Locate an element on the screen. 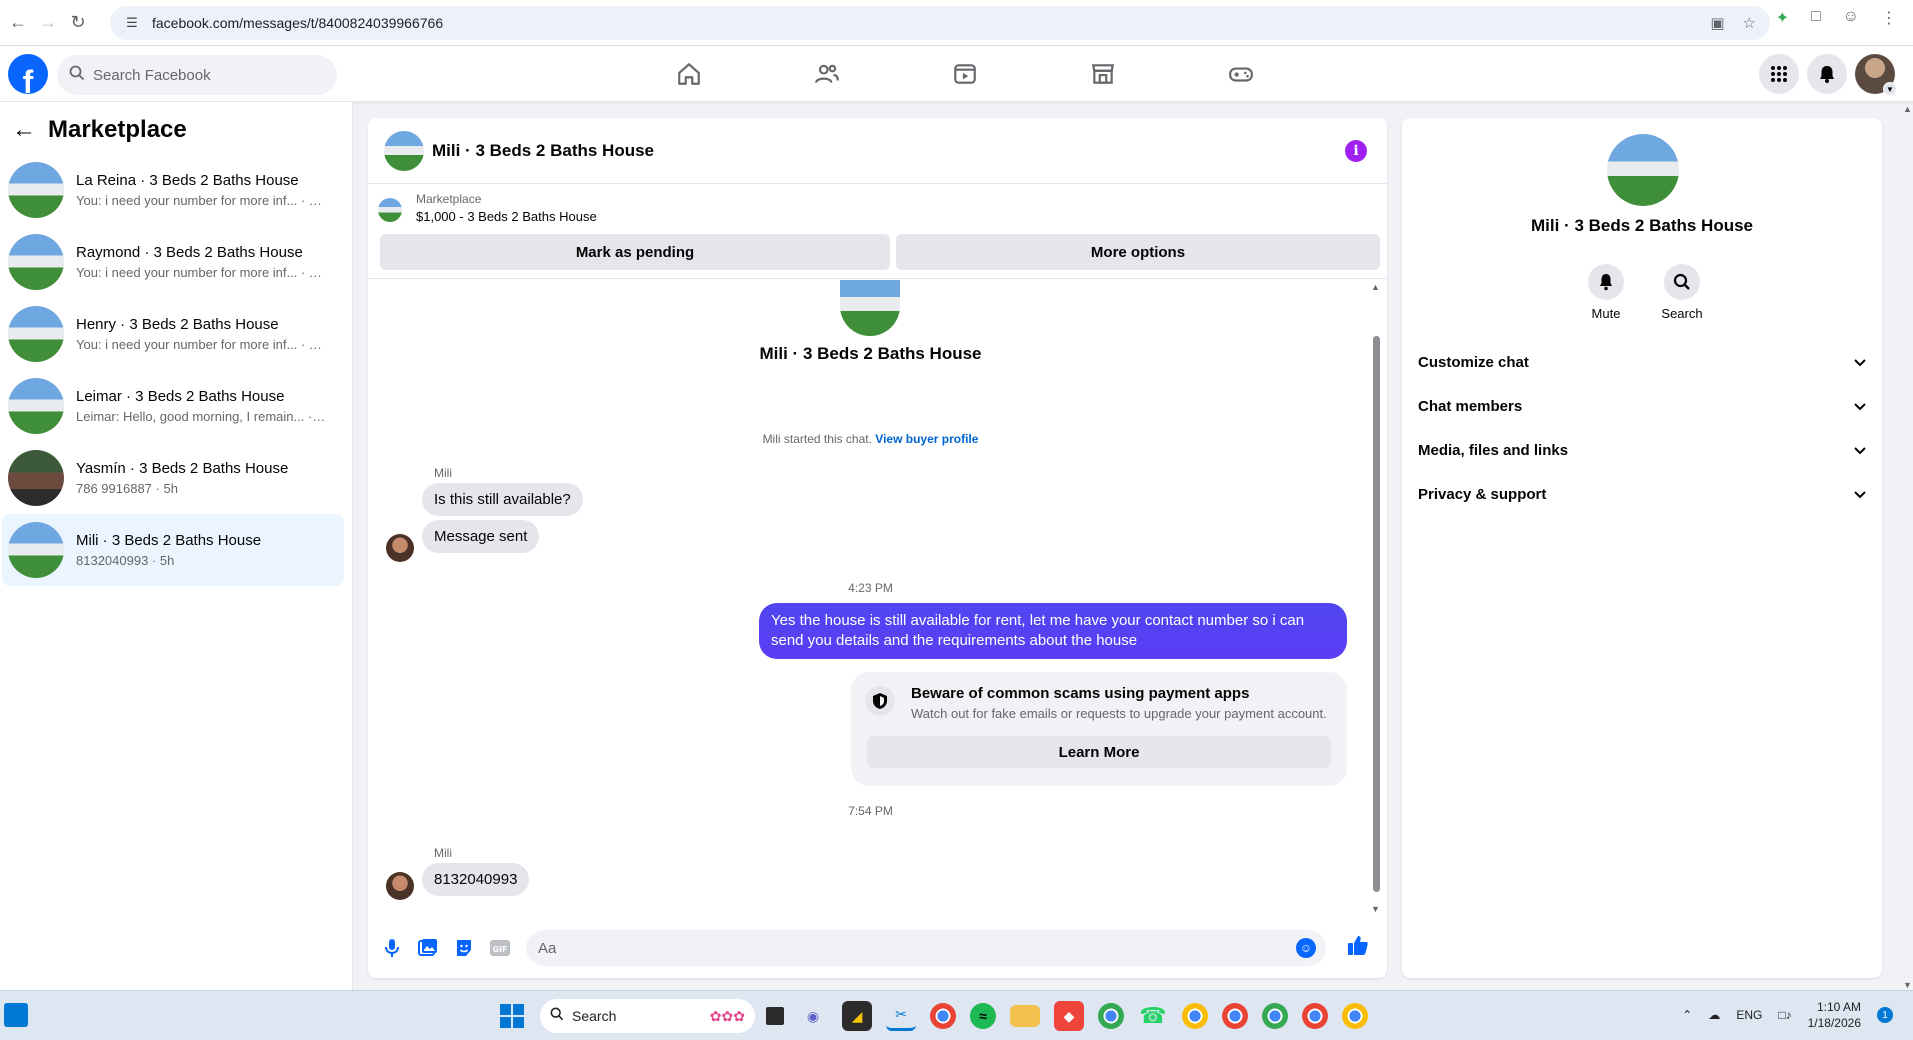 This screenshot has height=1040, width=1913. mute-button: Mute is located at coordinates (1606, 292).